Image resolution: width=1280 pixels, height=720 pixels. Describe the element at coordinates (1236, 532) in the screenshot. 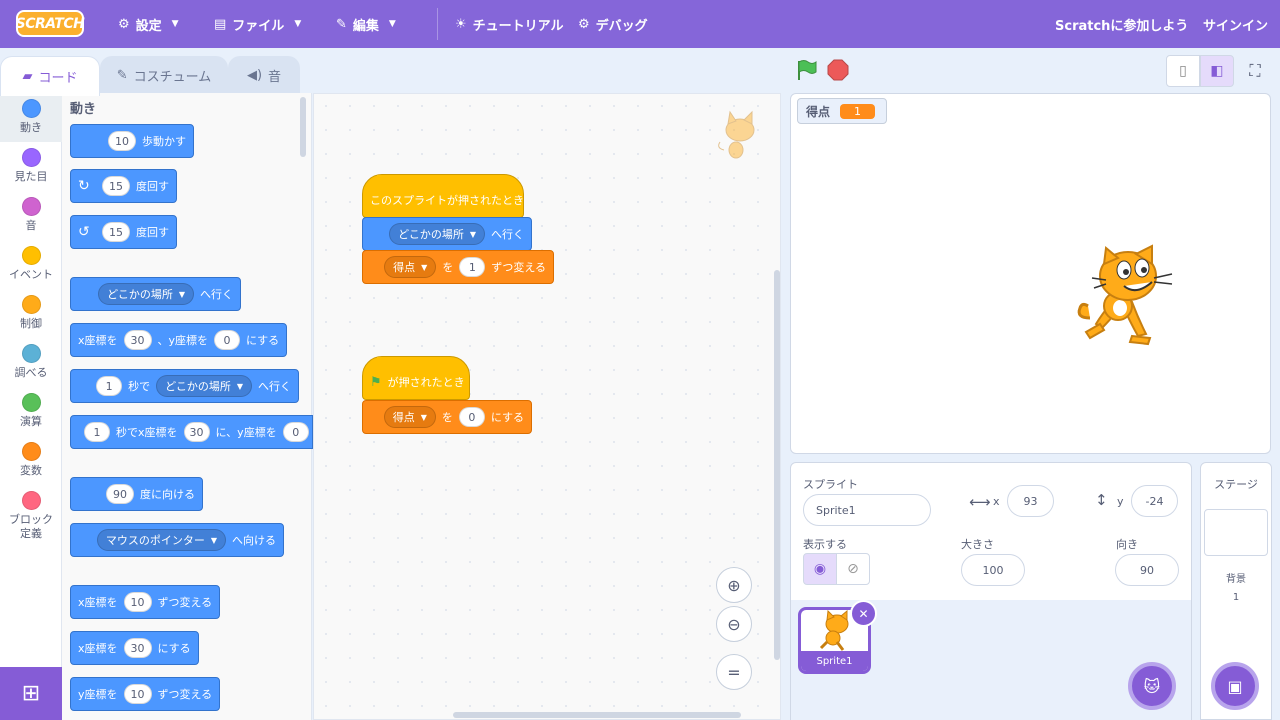

I see `backdrop-thumbnail` at that location.